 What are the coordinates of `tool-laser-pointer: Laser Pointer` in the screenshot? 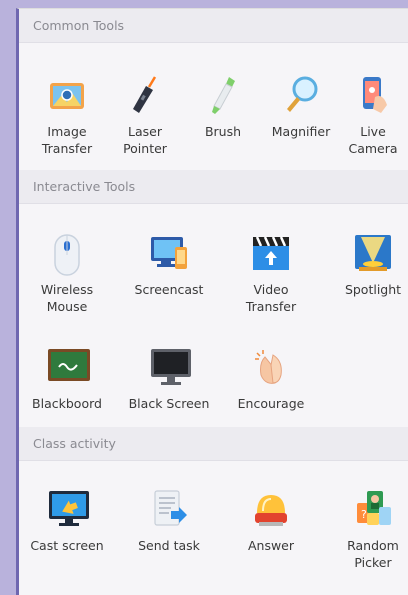 It's located at (145, 116).